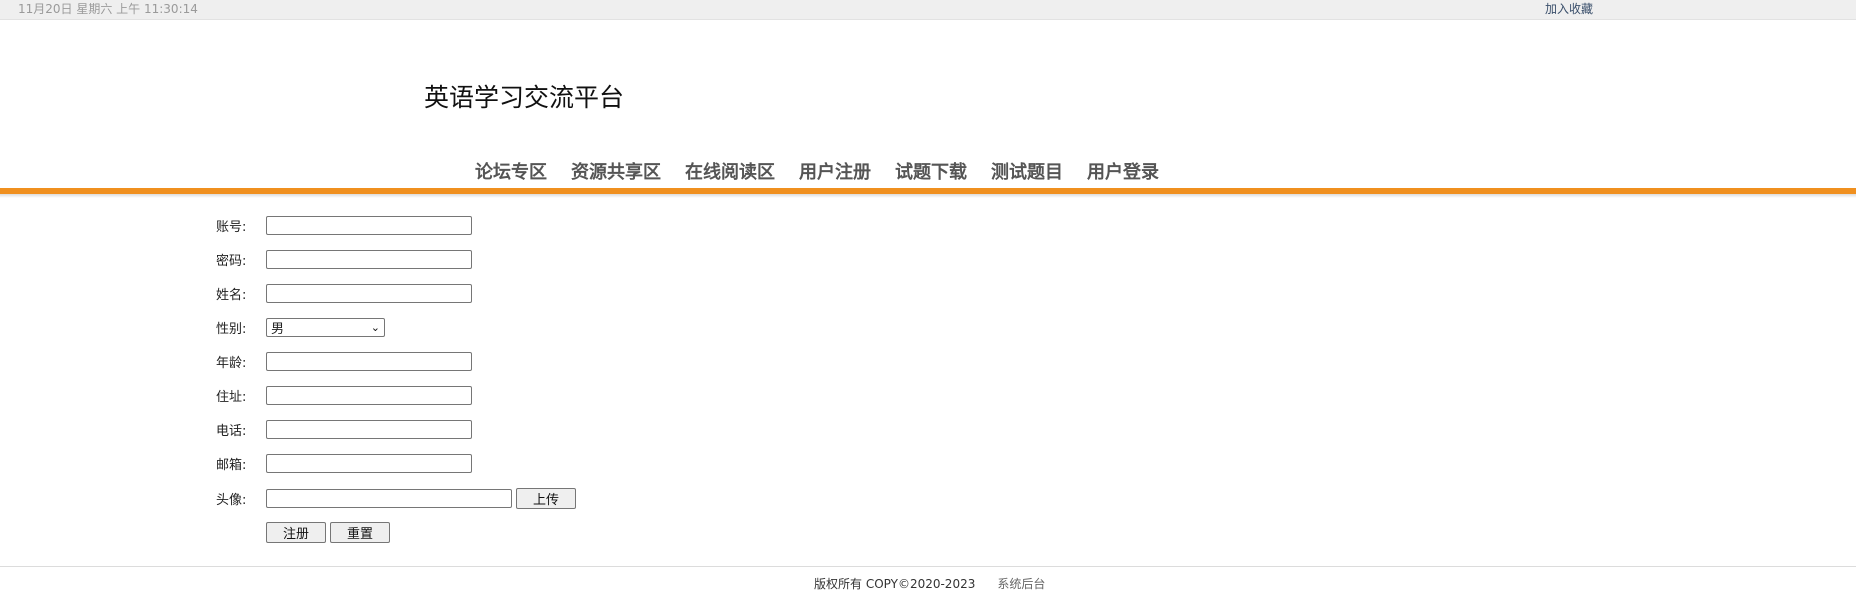  I want to click on email-row: 邮箱:, so click(344, 463).